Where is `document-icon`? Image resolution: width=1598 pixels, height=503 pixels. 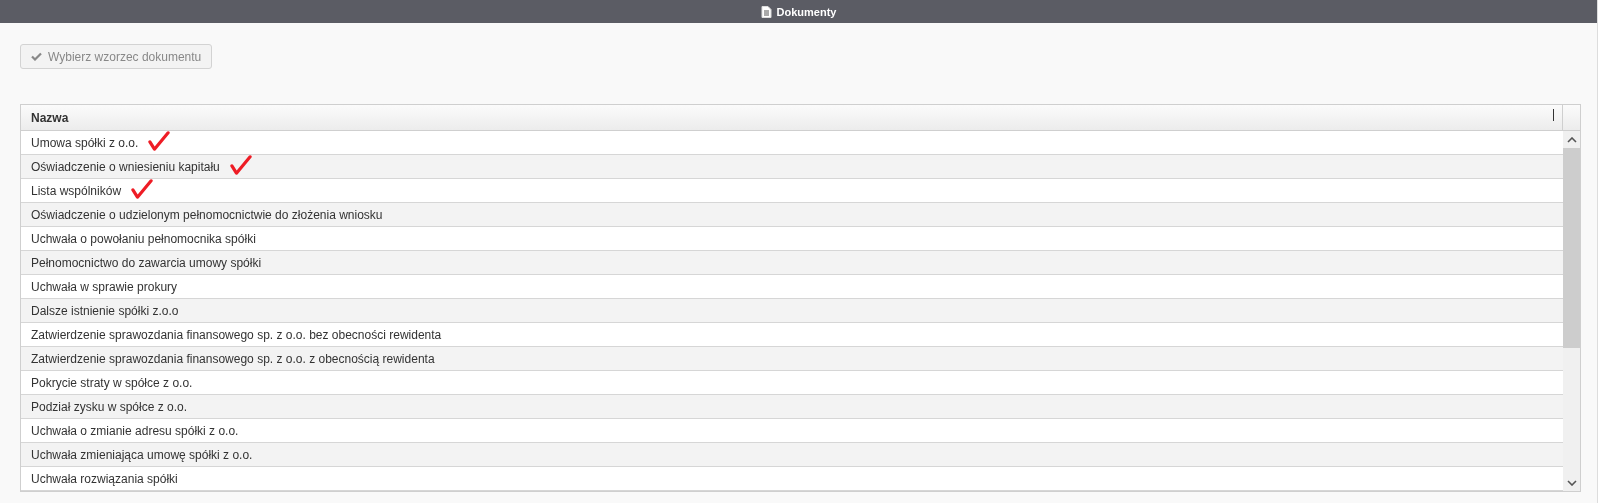 document-icon is located at coordinates (766, 11).